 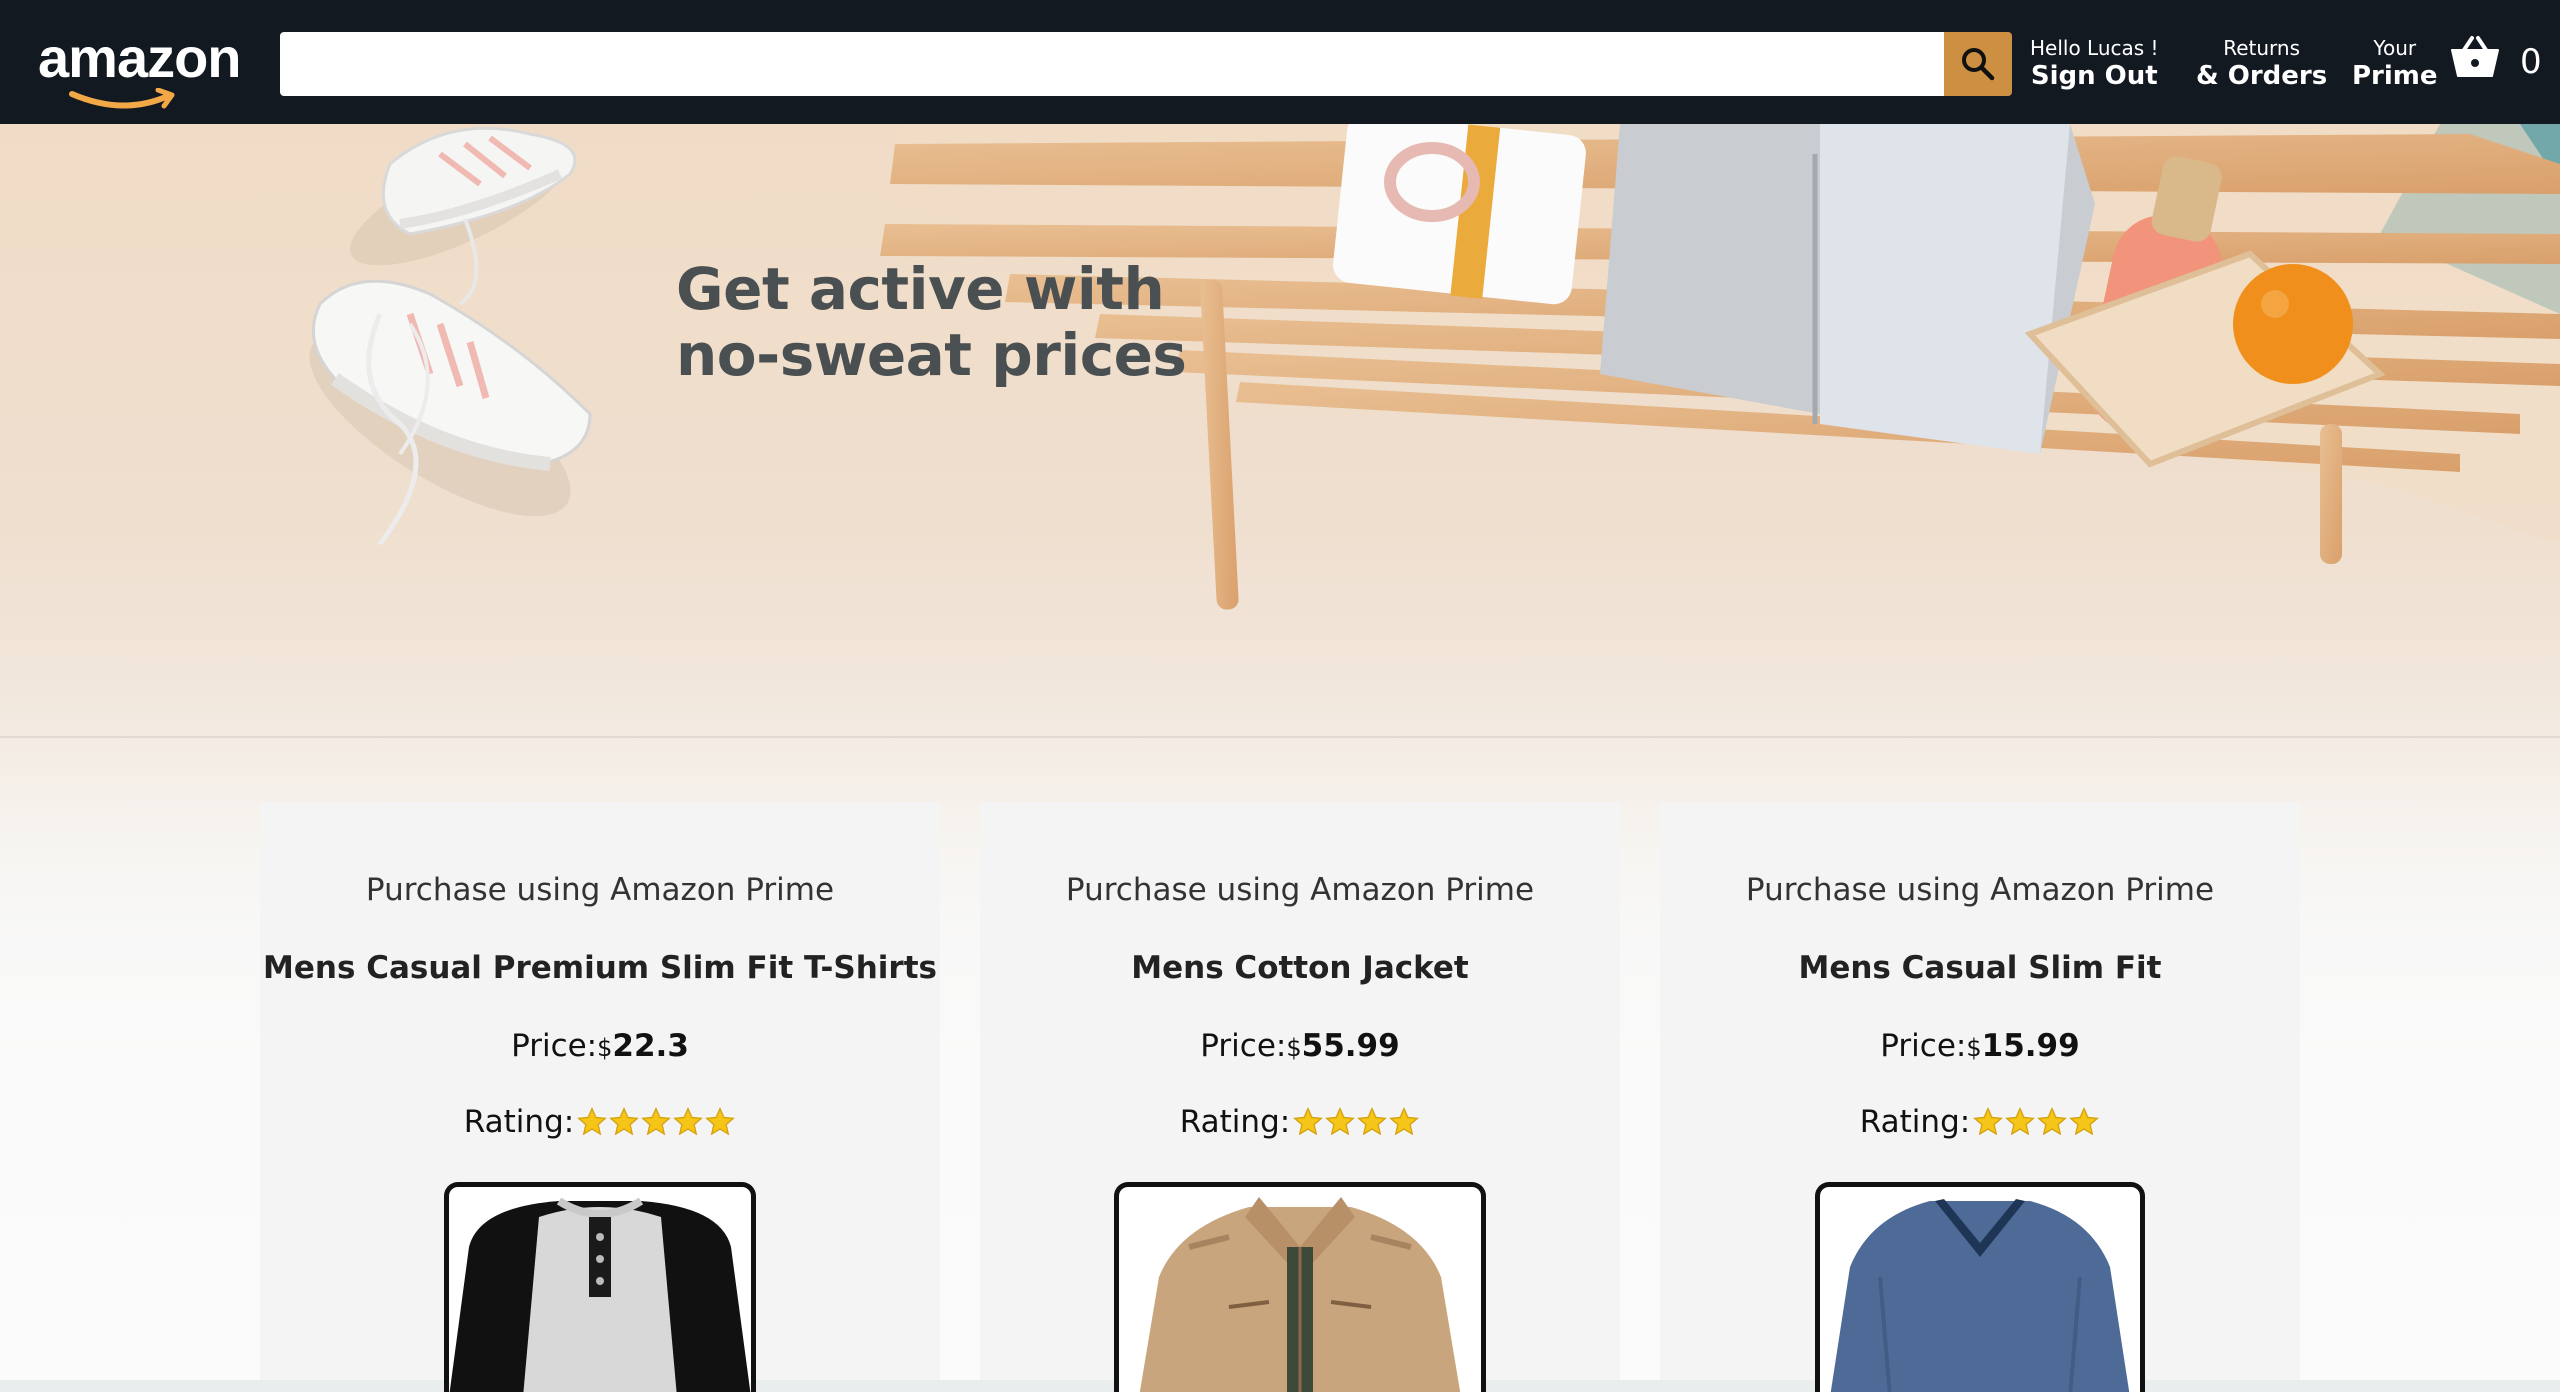 What do you see at coordinates (2395, 48) in the screenshot?
I see `your-label: Your` at bounding box center [2395, 48].